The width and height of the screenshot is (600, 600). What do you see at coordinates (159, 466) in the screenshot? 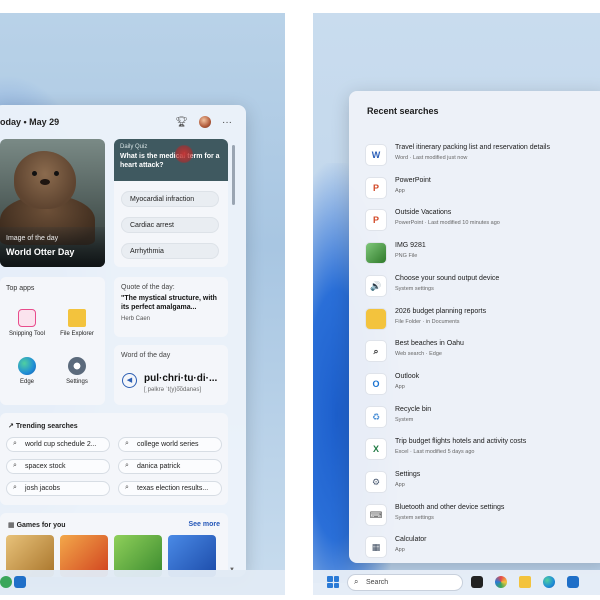
I see `trending-chip-text: danica patrick` at bounding box center [159, 466].